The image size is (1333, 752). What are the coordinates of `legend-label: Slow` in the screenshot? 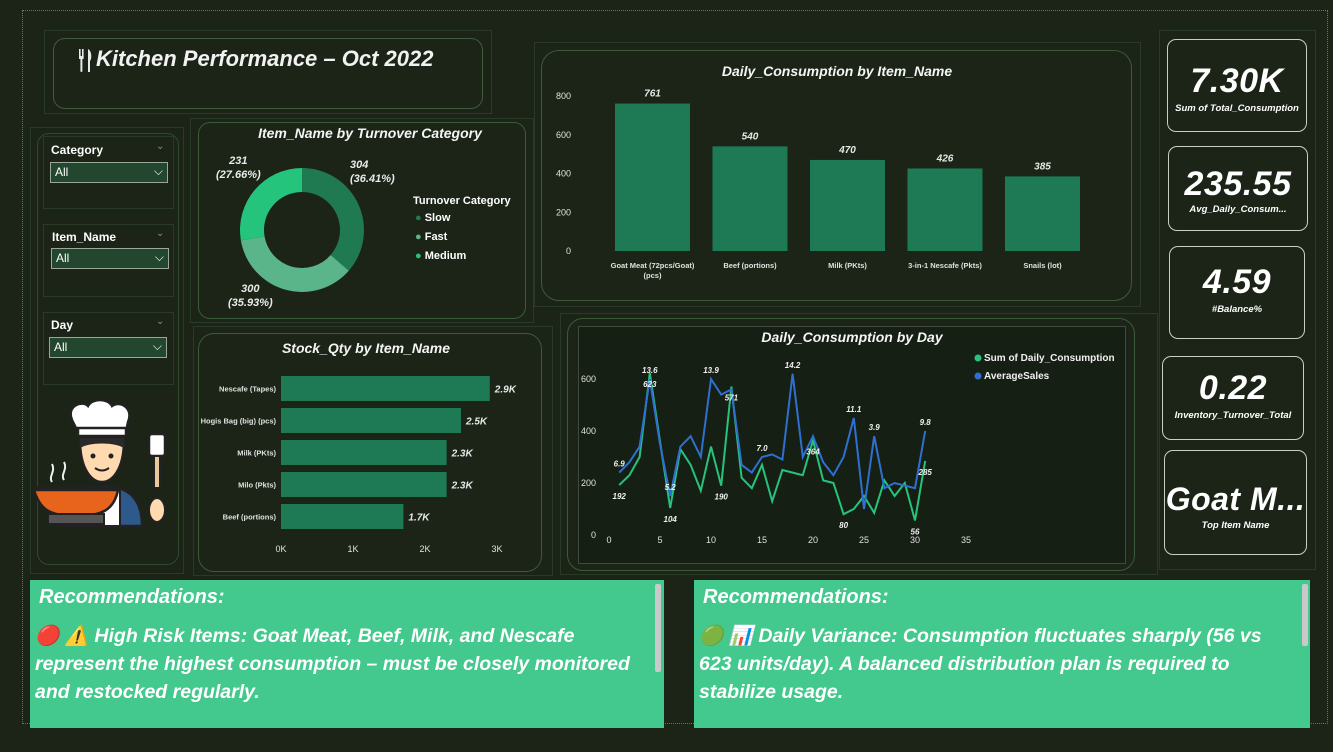 It's located at (437, 218).